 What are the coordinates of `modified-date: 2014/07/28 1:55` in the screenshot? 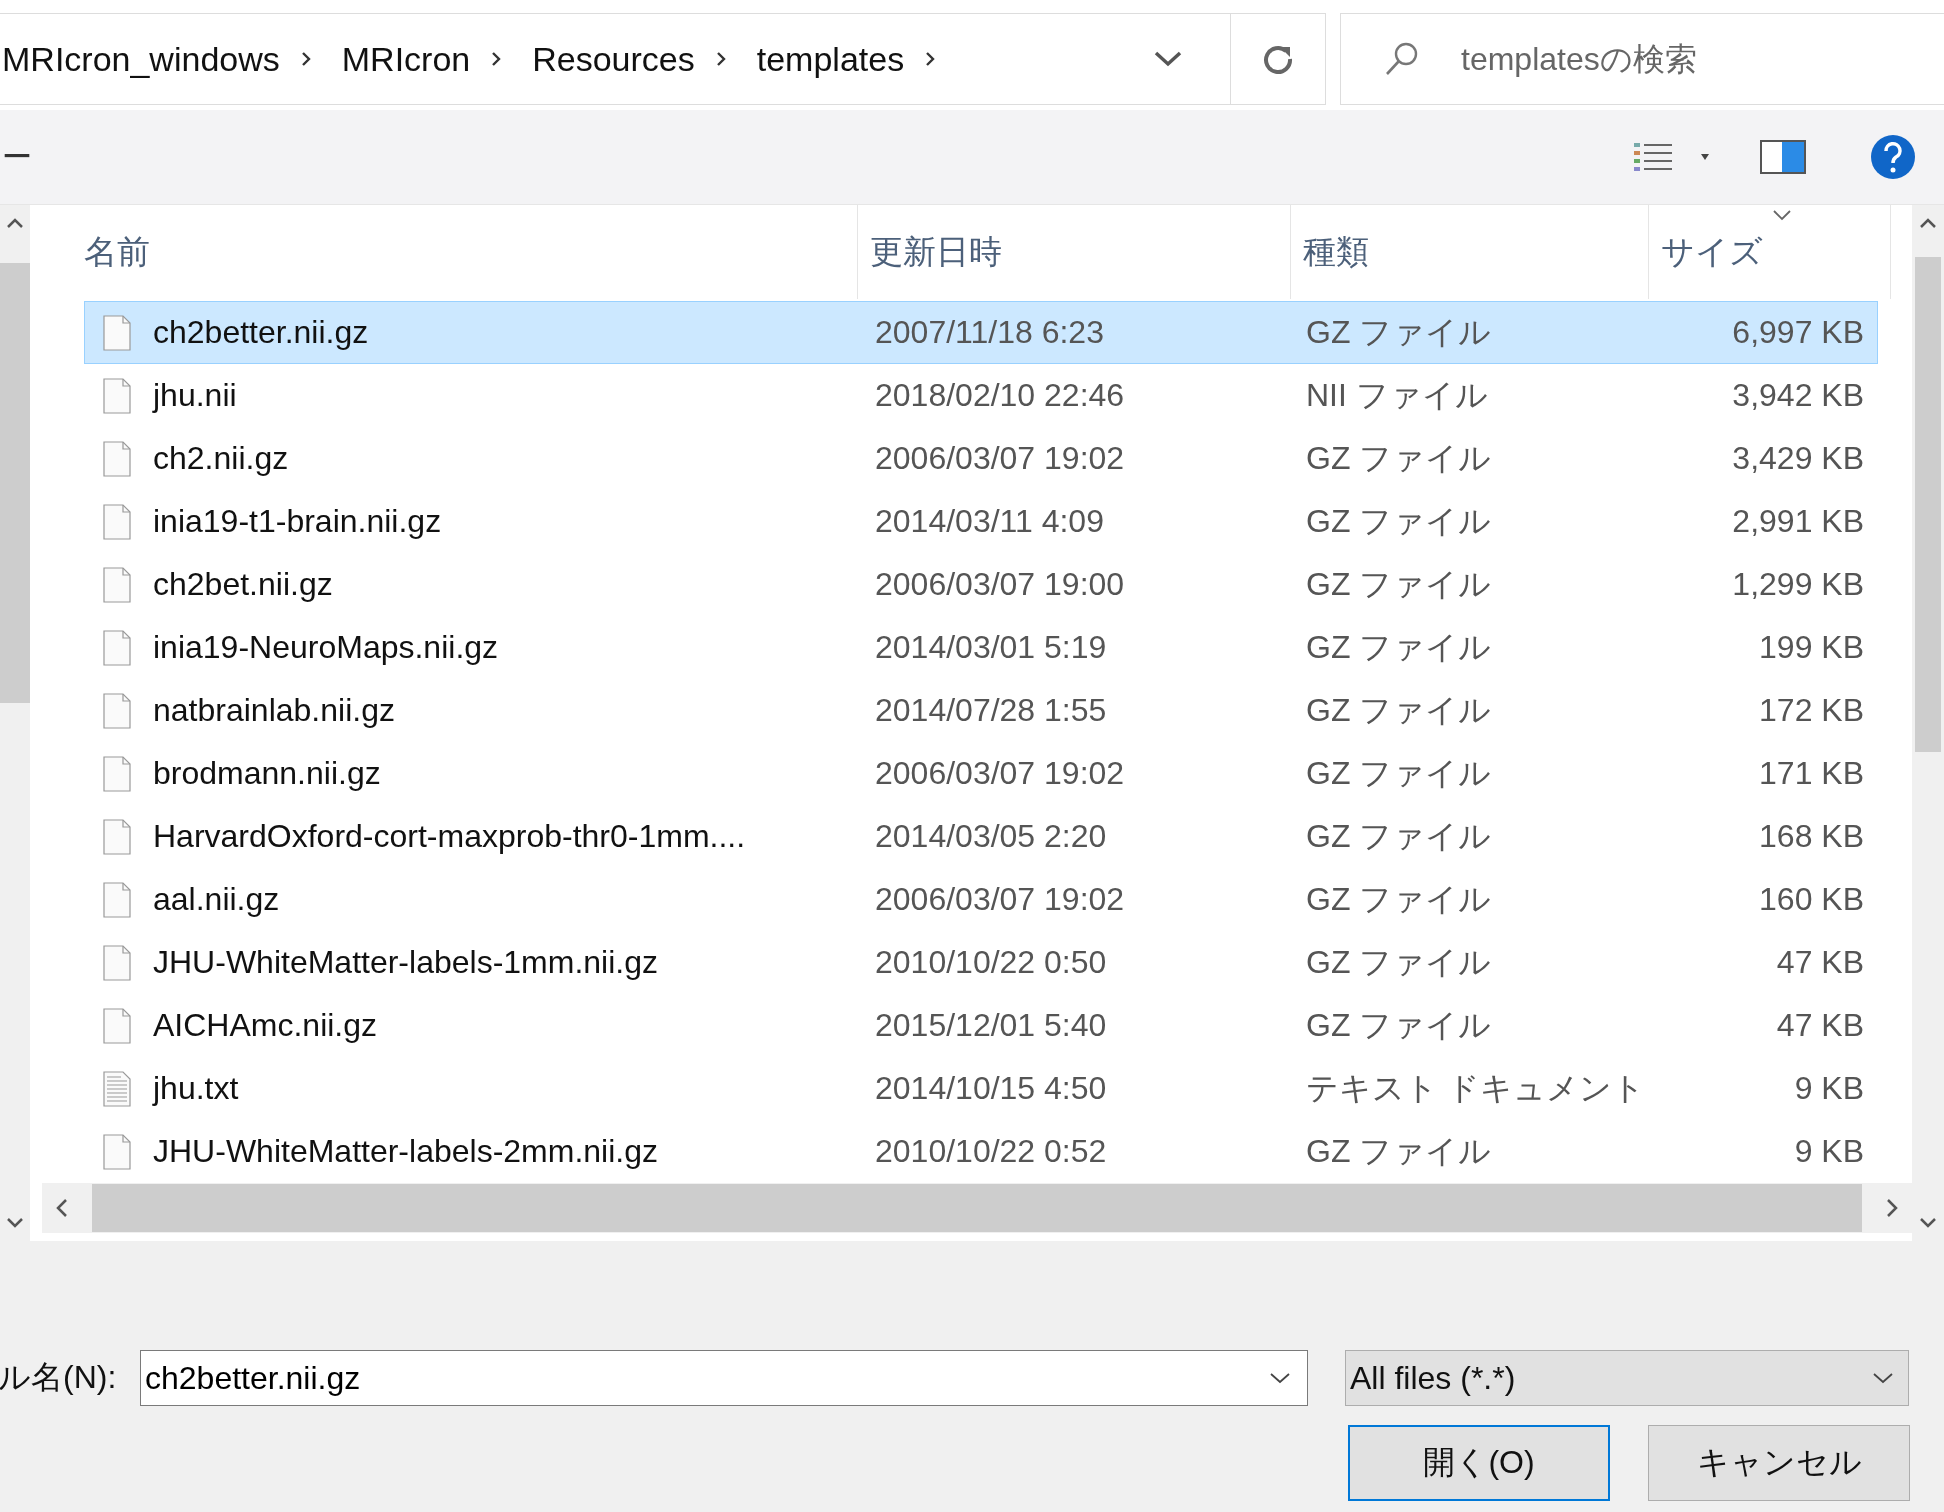 It's located at (991, 710).